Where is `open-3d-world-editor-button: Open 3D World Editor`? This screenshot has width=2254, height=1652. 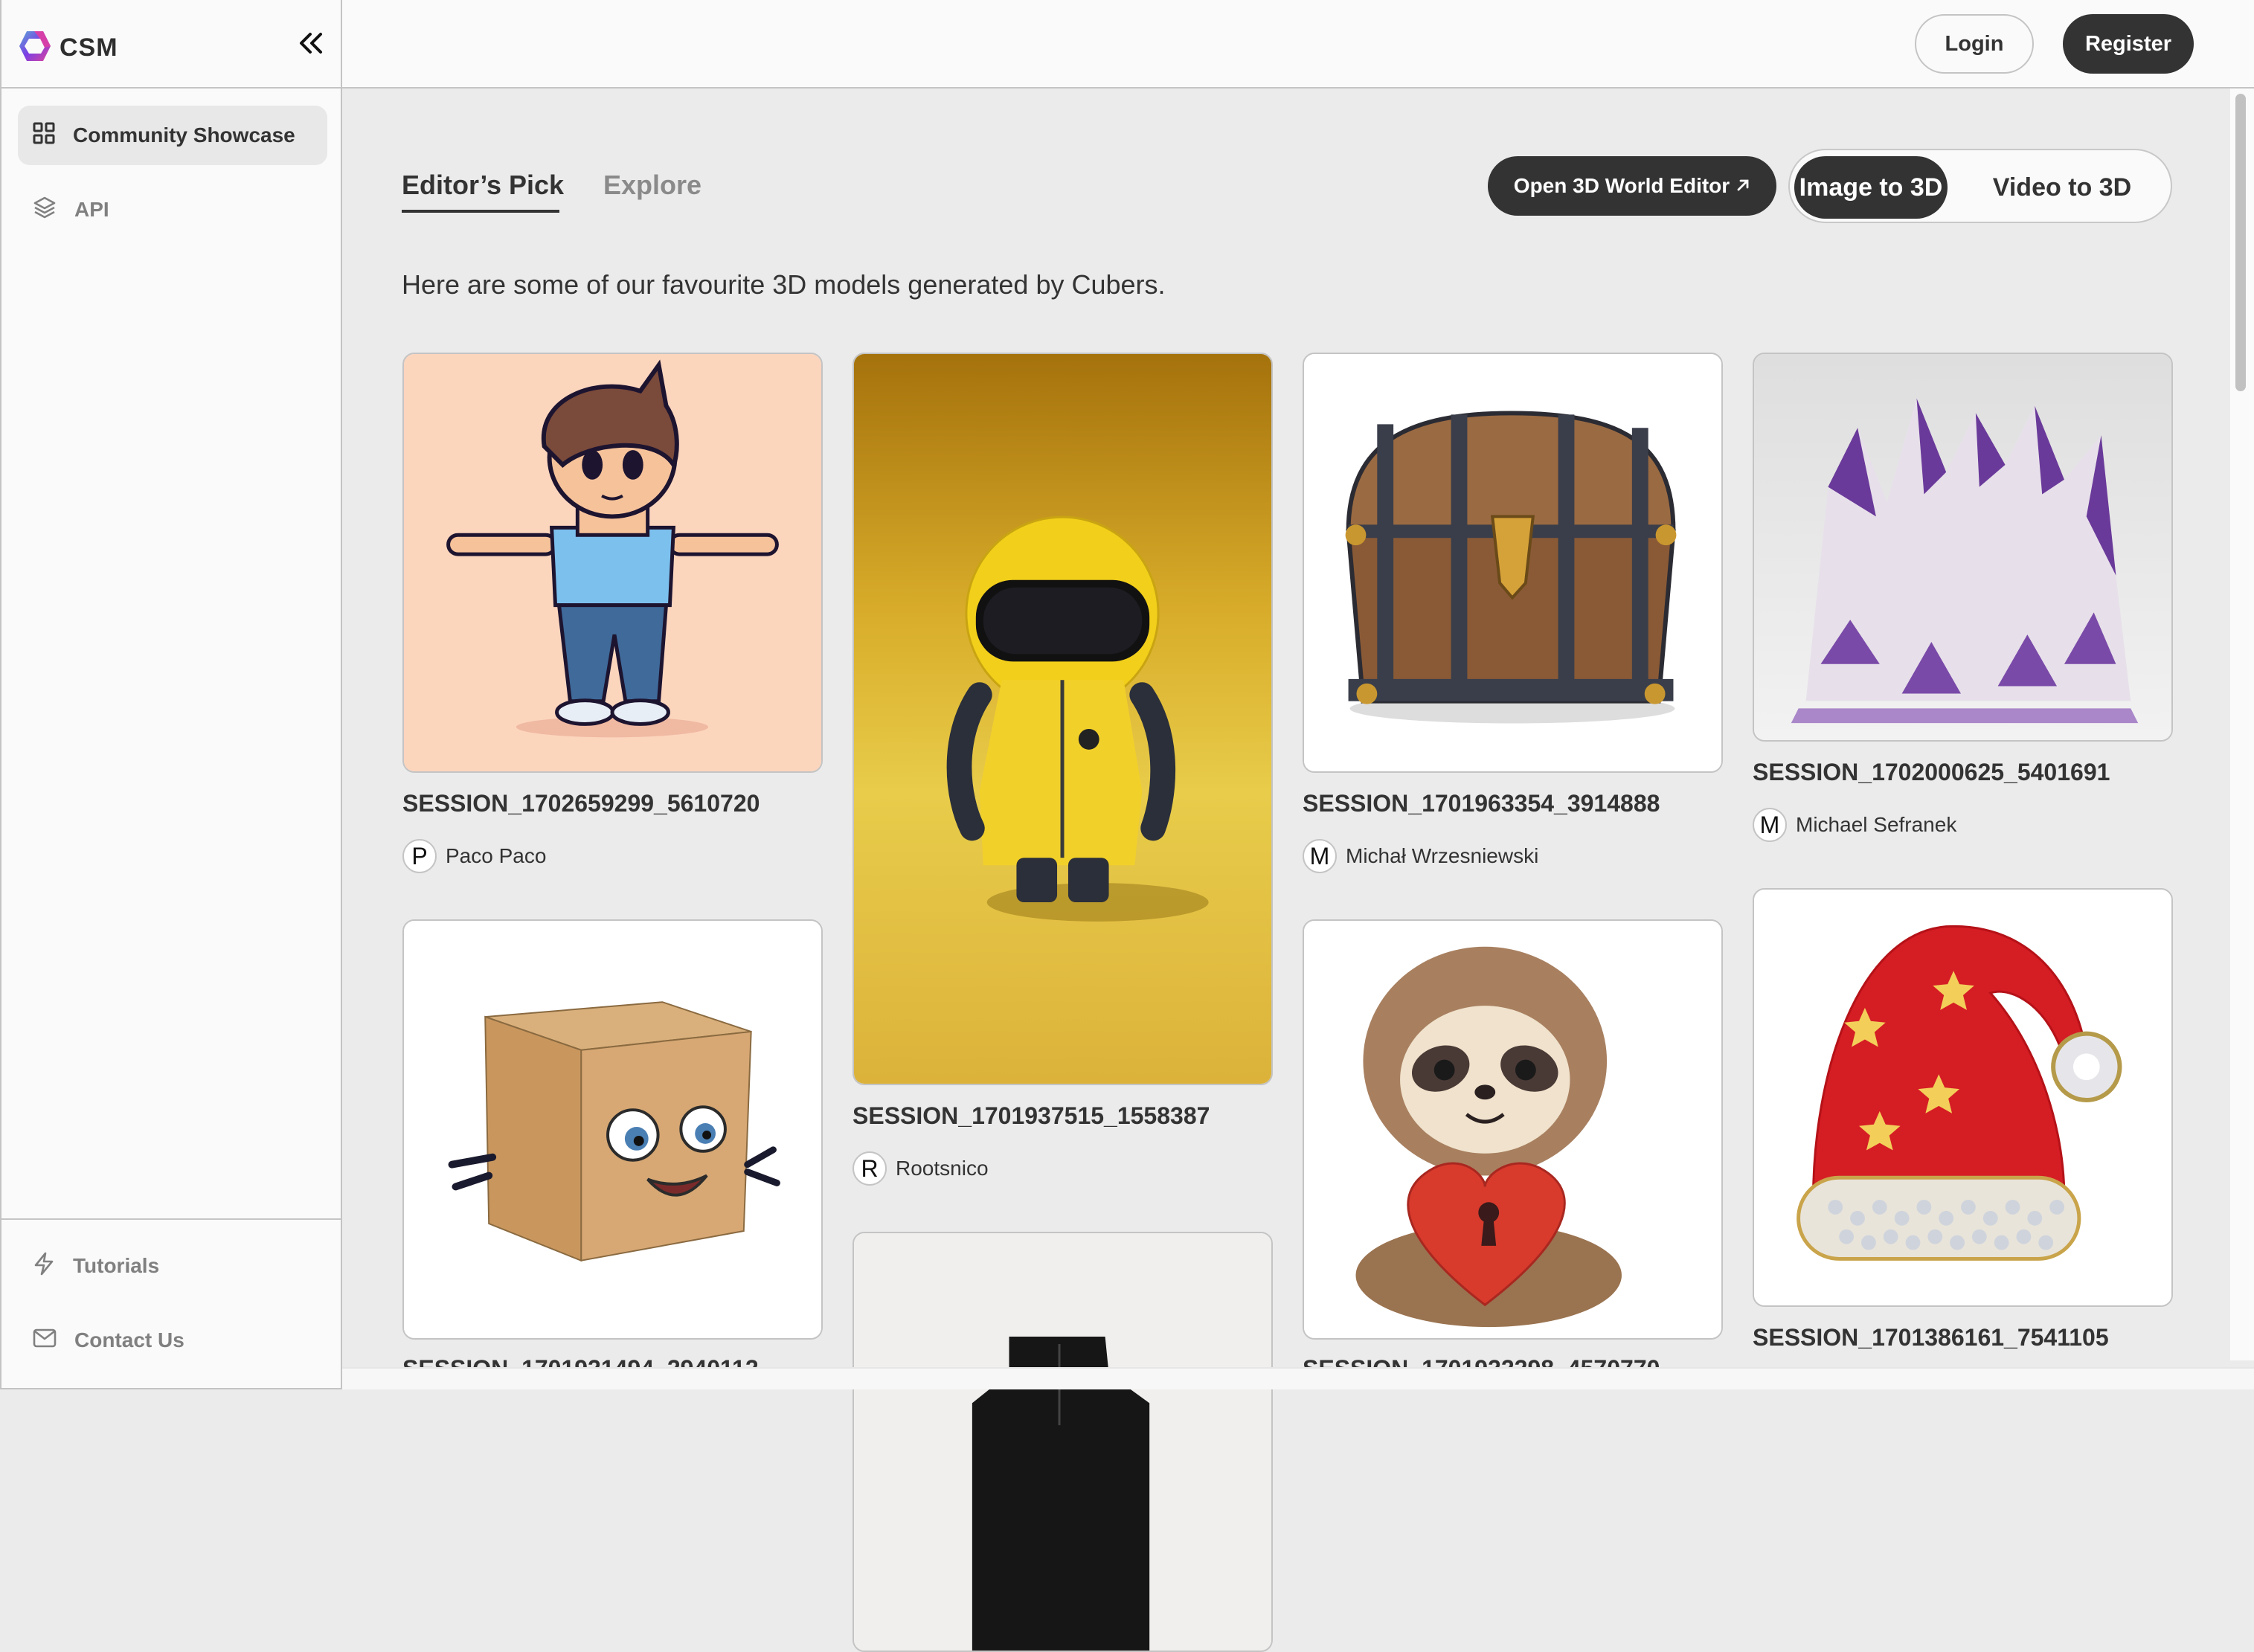
open-3d-world-editor-button: Open 3D World Editor is located at coordinates (1632, 186).